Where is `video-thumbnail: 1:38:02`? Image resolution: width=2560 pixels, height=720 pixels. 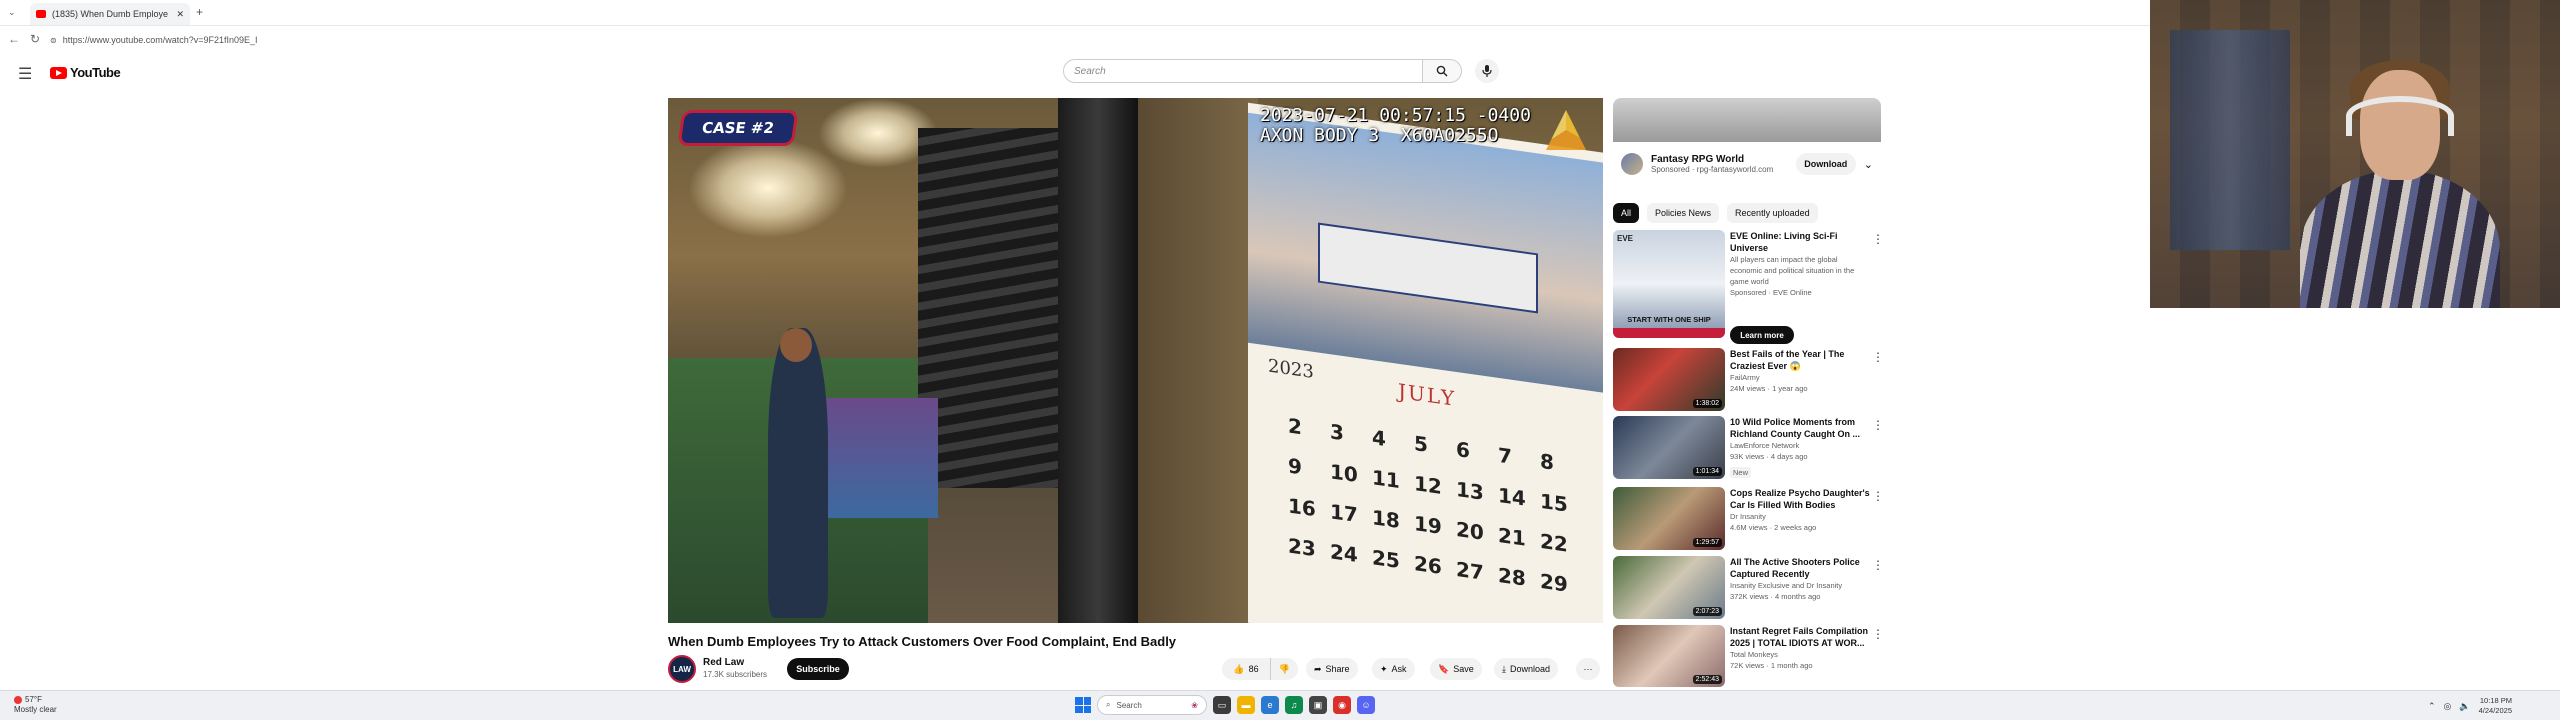 video-thumbnail: 1:38:02 is located at coordinates (1669, 379).